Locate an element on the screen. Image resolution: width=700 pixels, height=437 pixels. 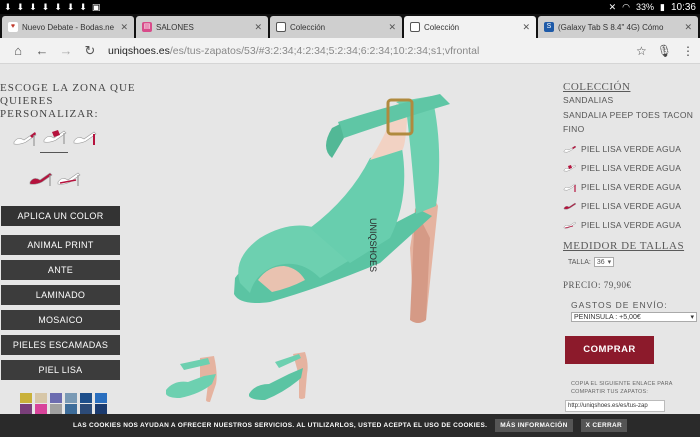
medidor-tallas-link: MEDIDOR DE TALLAS is located at coordinates (631, 246).